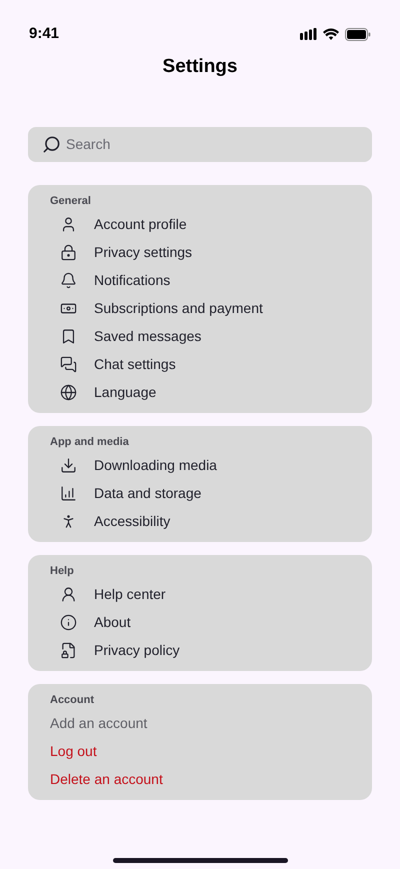  I want to click on settings-item: Chat settings, so click(135, 364).